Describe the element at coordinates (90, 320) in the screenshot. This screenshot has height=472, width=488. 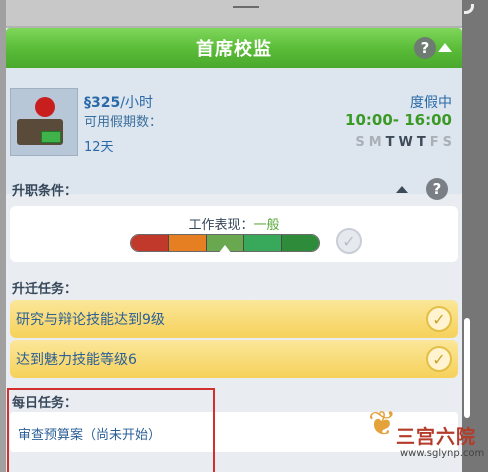
I see `promo-task-label: 研究与辩论技能达到9级` at that location.